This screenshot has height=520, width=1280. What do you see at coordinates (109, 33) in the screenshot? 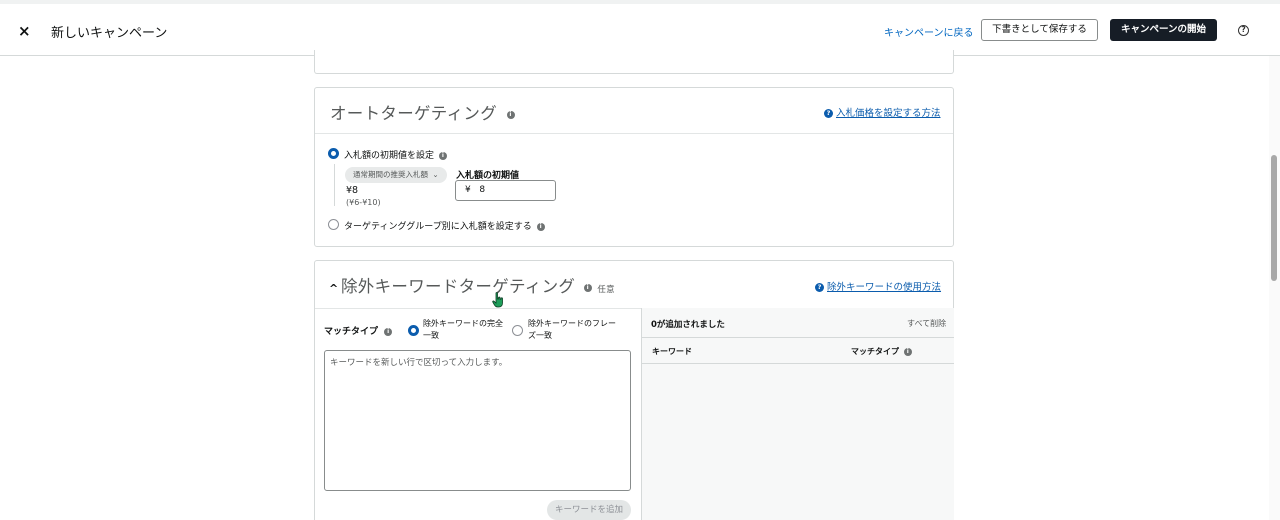
I see `page-title: 新しいキャンペーン` at bounding box center [109, 33].